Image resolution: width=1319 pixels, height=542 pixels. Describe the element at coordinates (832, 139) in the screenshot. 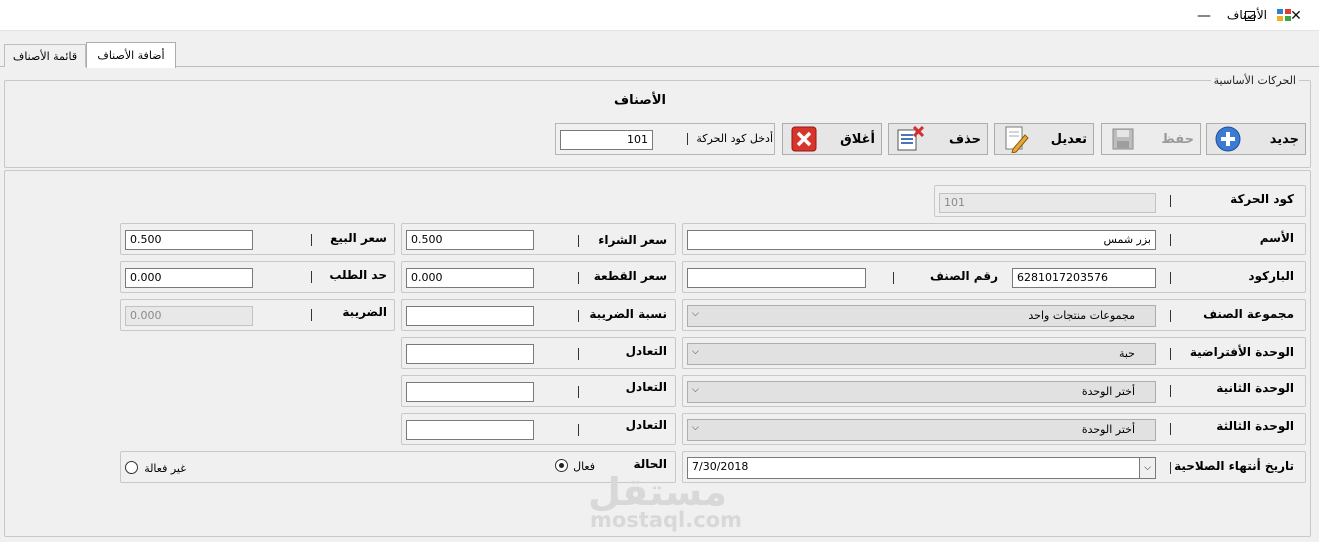

I see `close-button: أغلاق` at that location.